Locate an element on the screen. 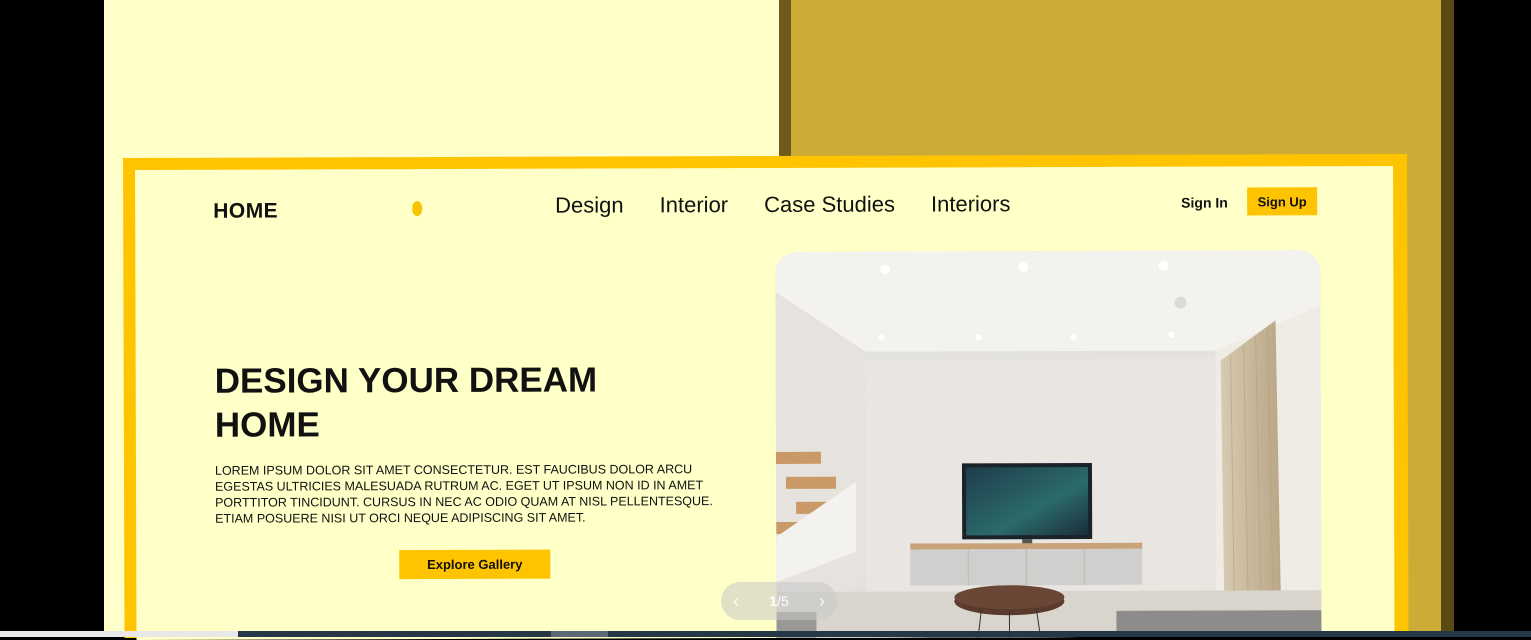  taskbar-button is located at coordinates (579, 634).